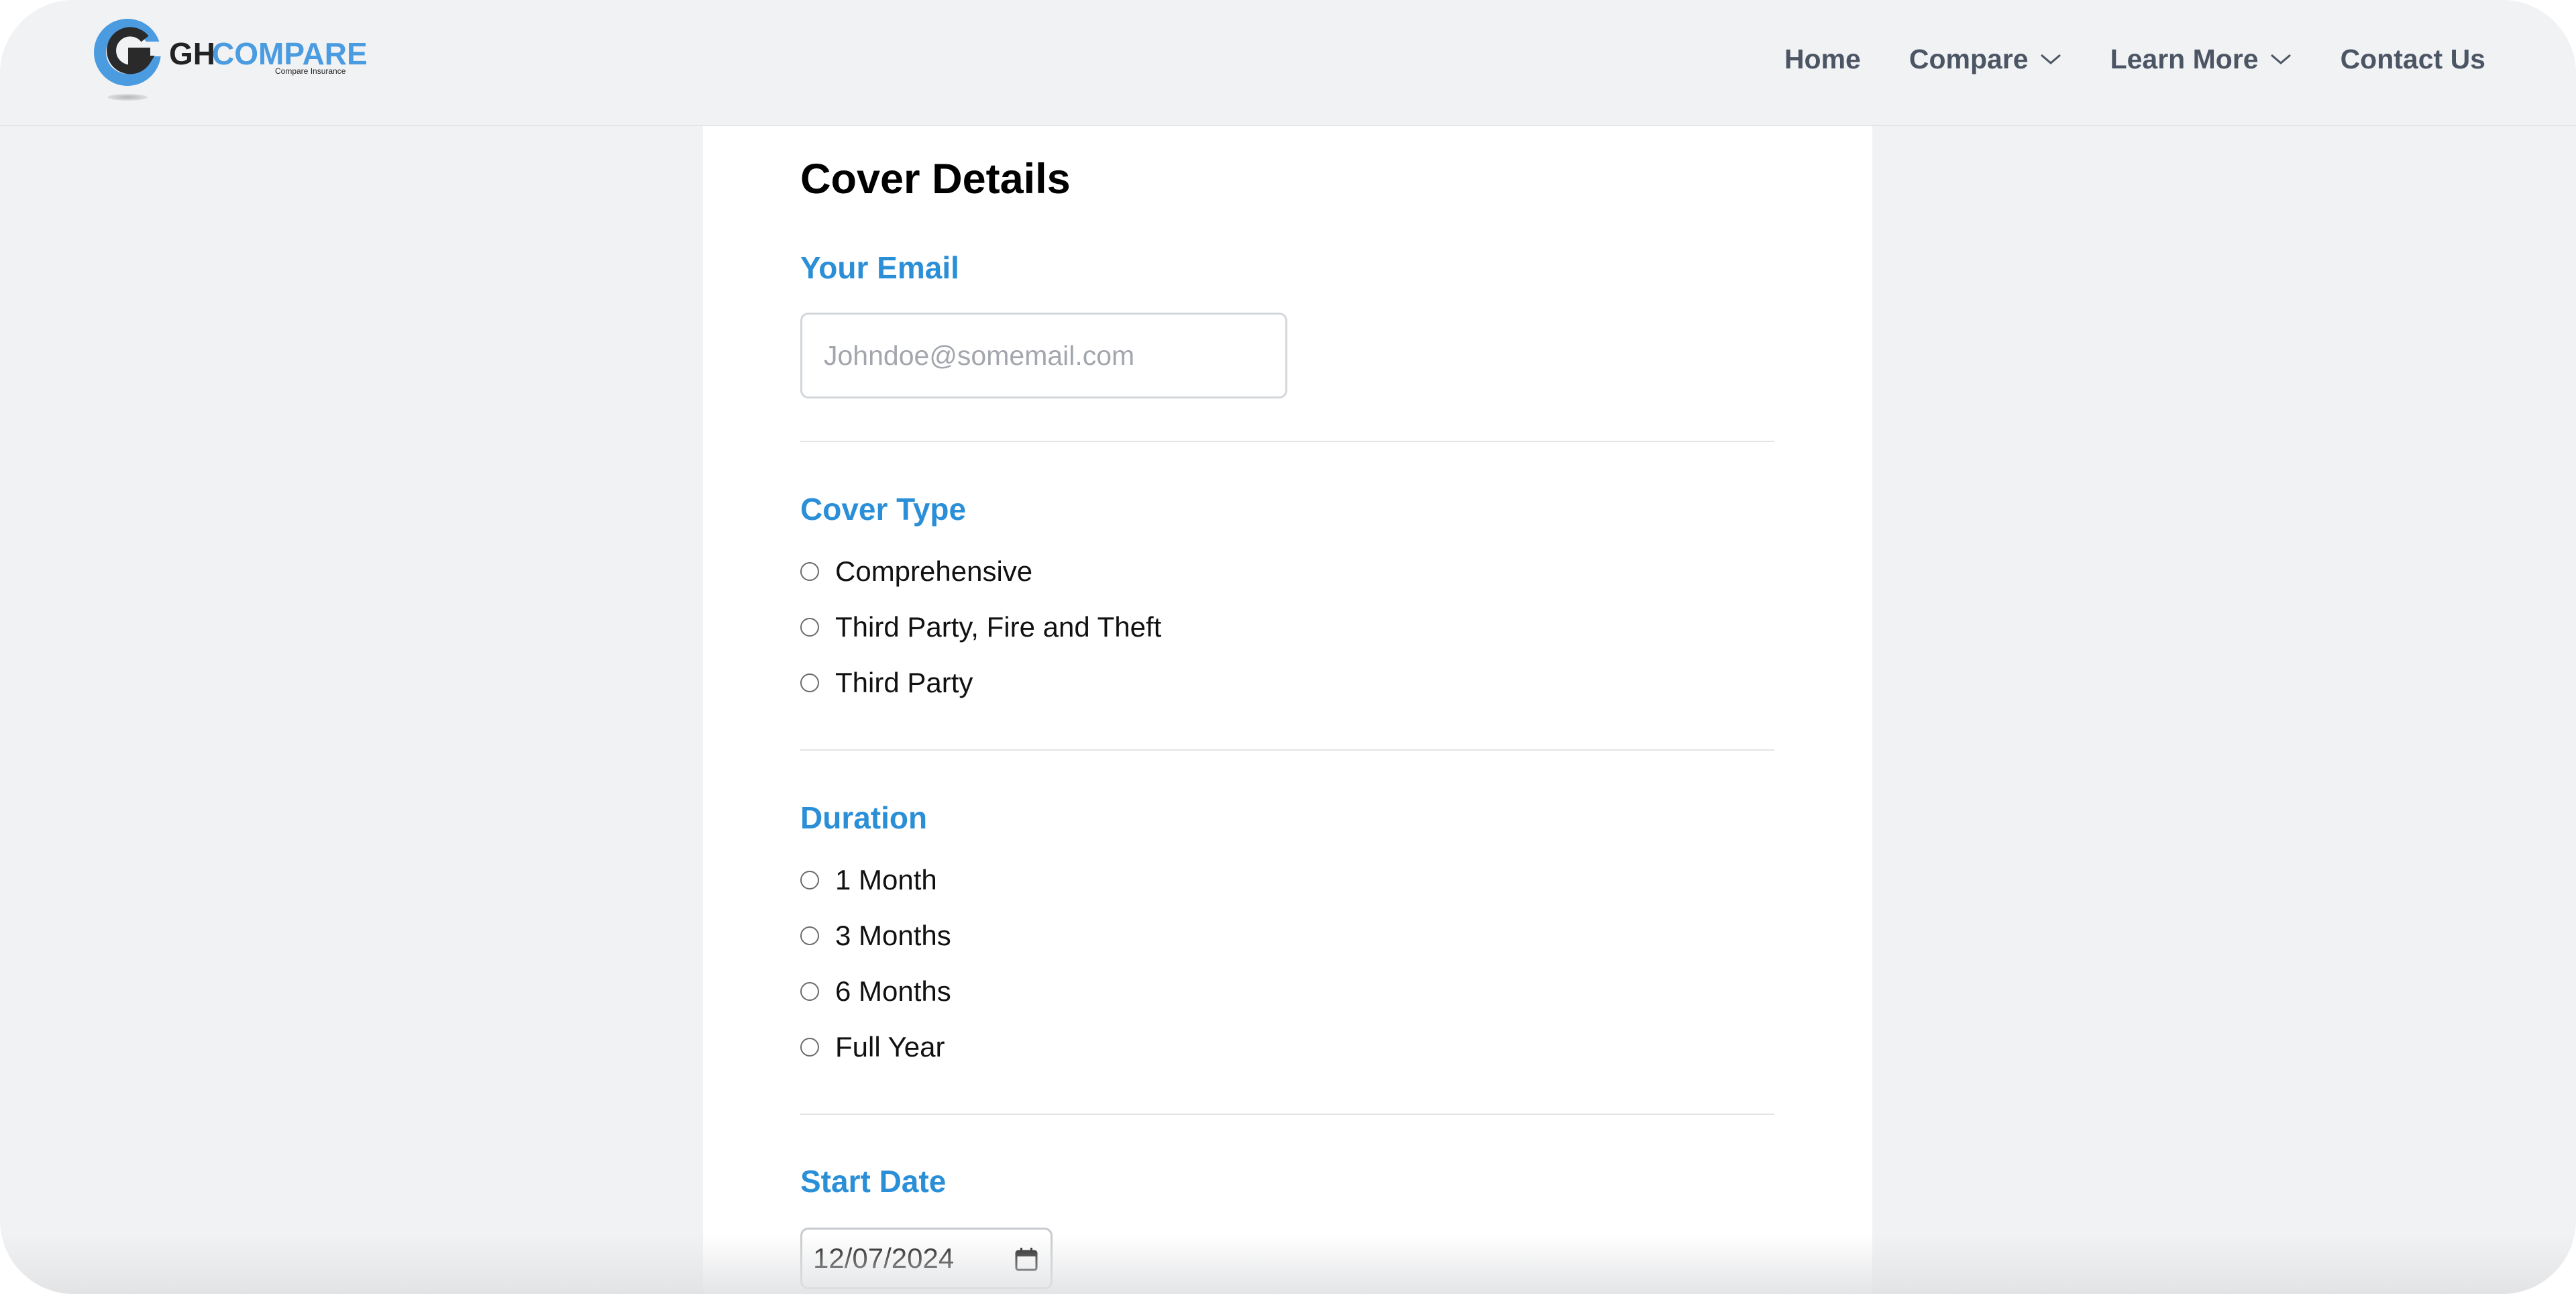 The height and width of the screenshot is (1294, 2576). Describe the element at coordinates (2184, 58) in the screenshot. I see `nav-learn-more-label: Learn More` at that location.